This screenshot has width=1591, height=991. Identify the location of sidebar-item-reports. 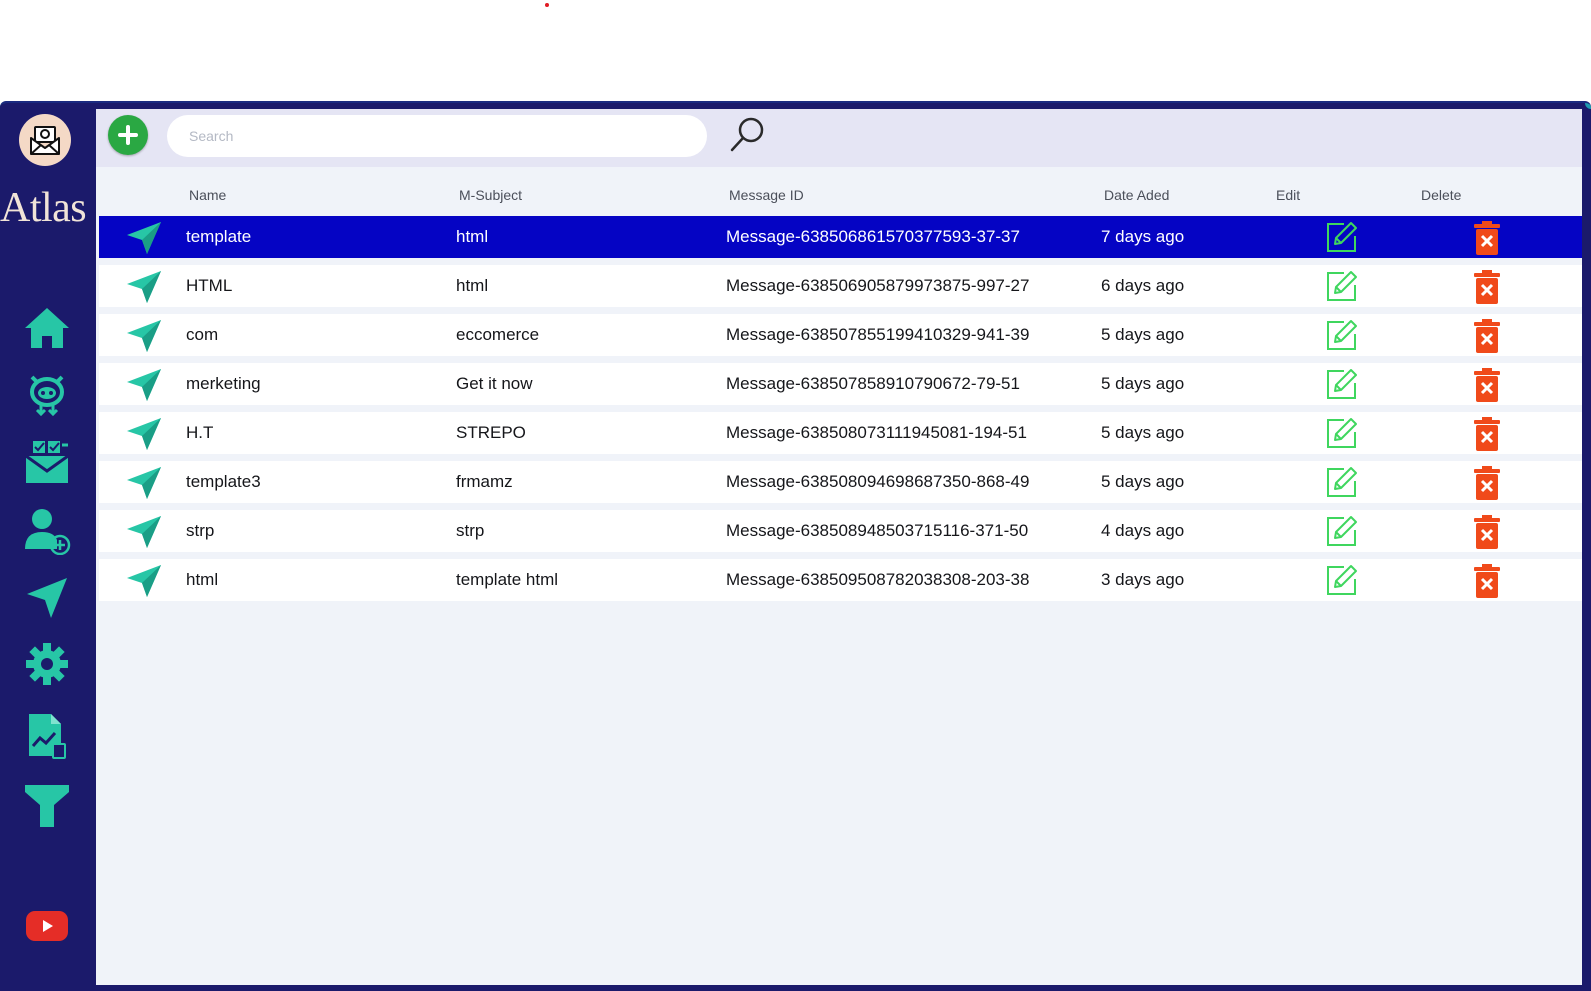
(47, 736).